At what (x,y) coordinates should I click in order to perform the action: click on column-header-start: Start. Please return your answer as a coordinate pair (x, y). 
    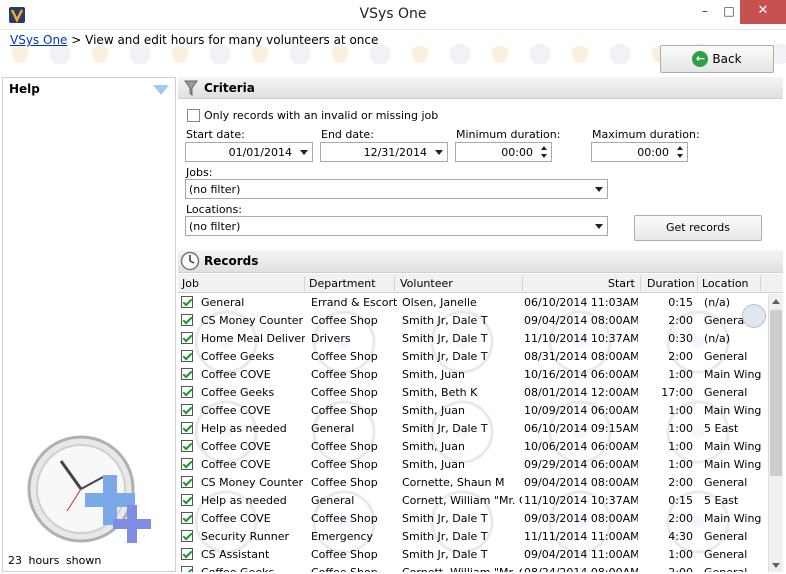
    Looking at the image, I should click on (621, 283).